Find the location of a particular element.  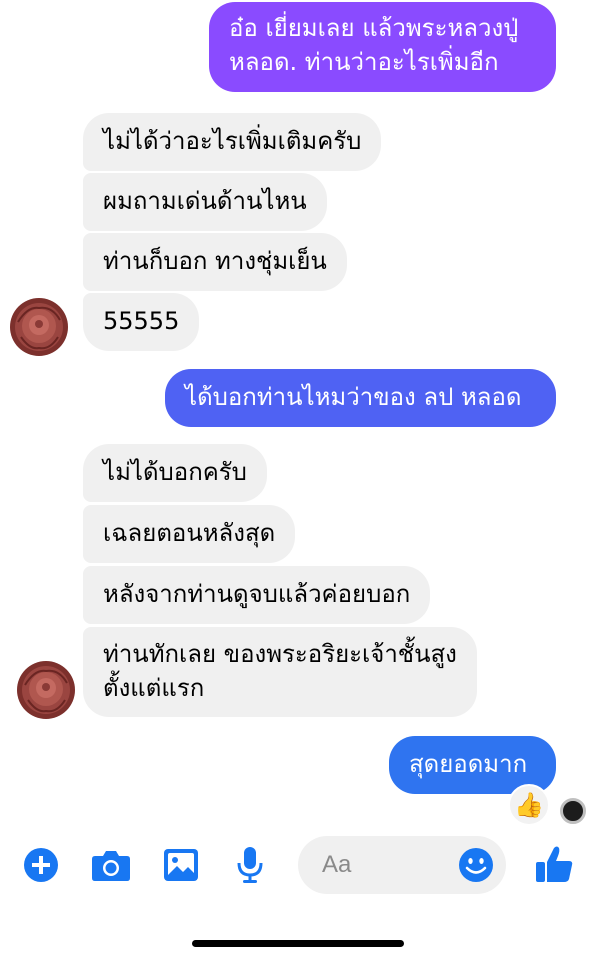

message-text: หลังจากท่านดูจบแล้วค่อยบอก is located at coordinates (257, 594).